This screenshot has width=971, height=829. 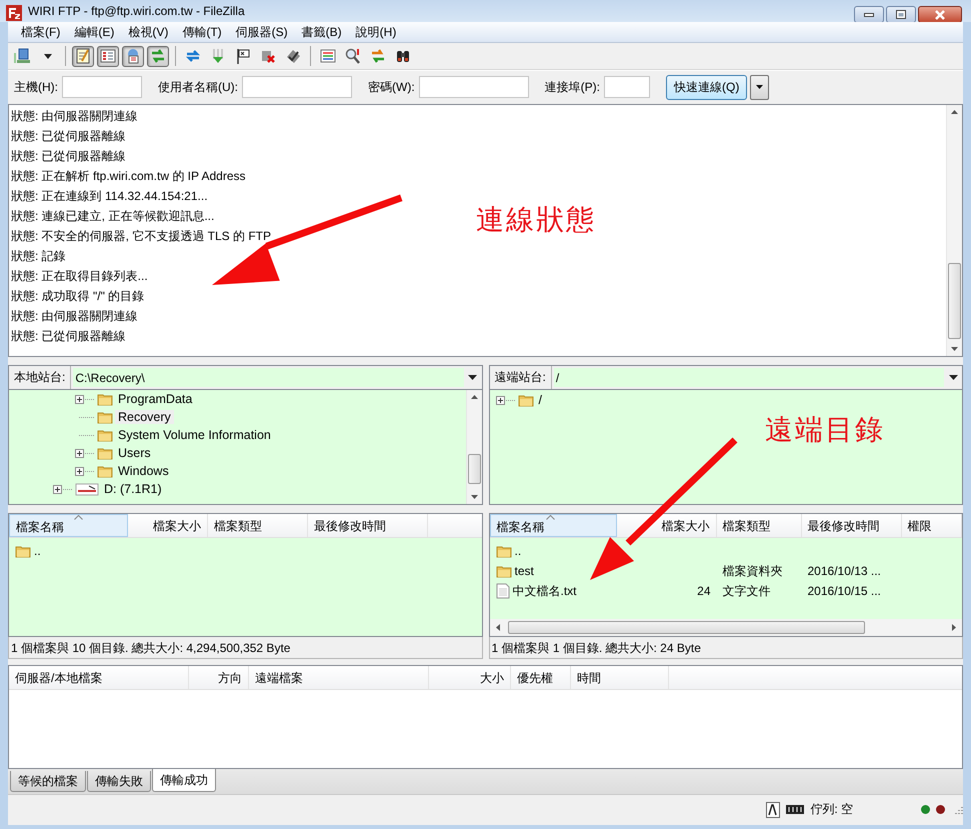 What do you see at coordinates (36, 87) in the screenshot?
I see `field-label: 主機(H):` at bounding box center [36, 87].